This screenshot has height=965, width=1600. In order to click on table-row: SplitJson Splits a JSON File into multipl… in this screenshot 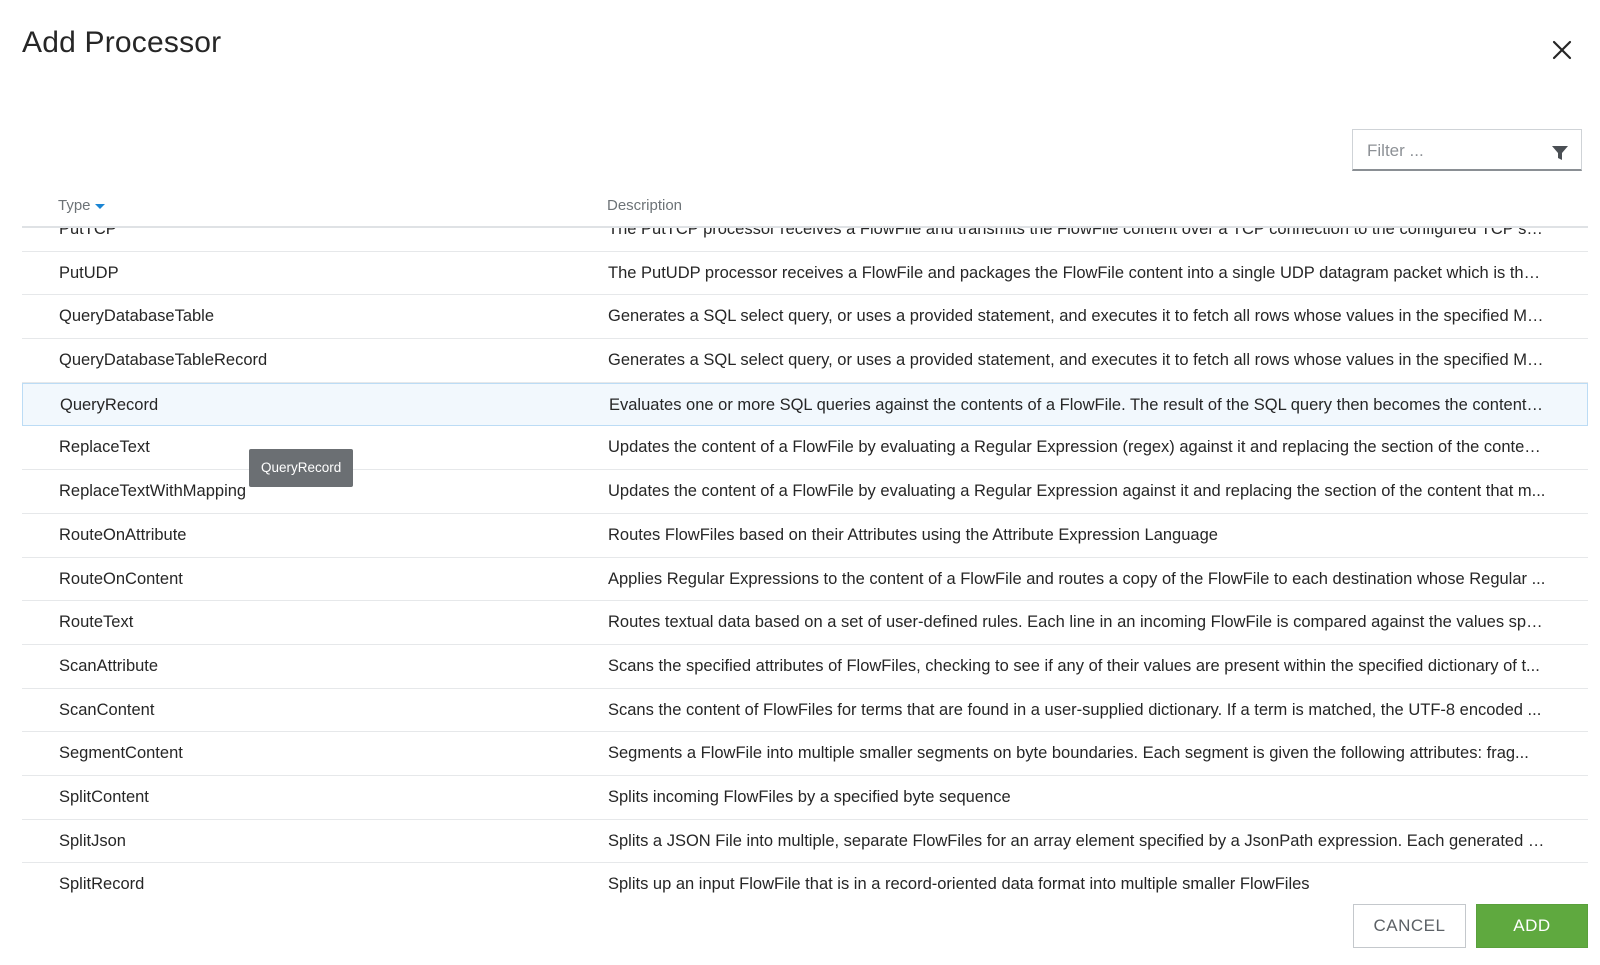, I will do `click(805, 842)`.